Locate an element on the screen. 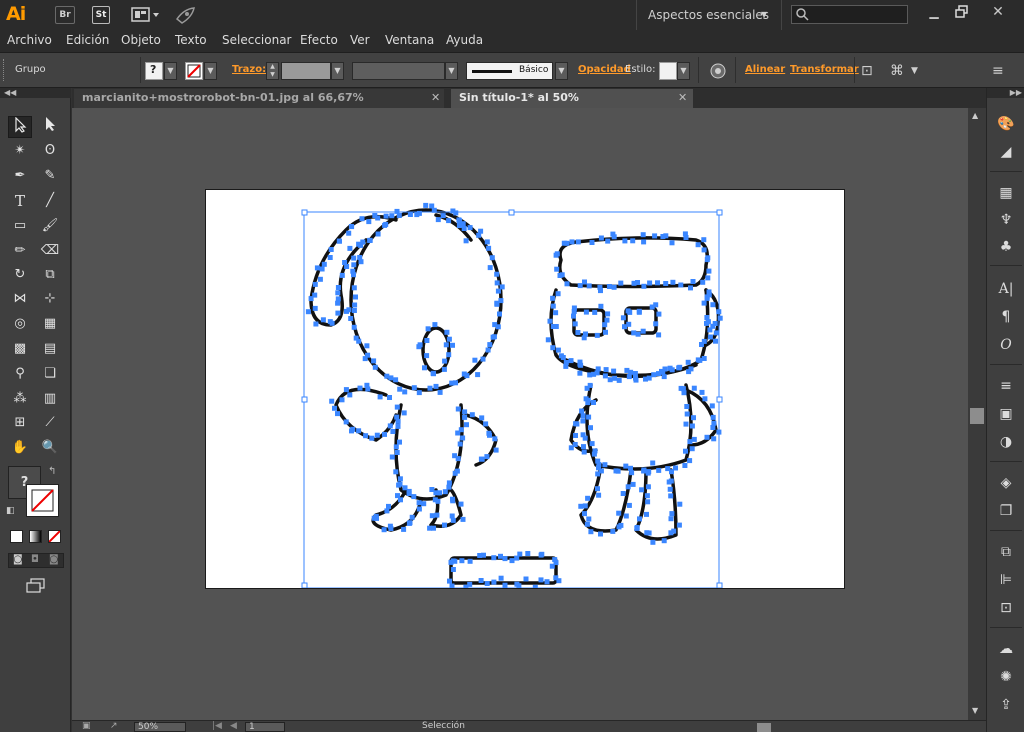  isolate-group-button: ⊡ is located at coordinates (867, 71).